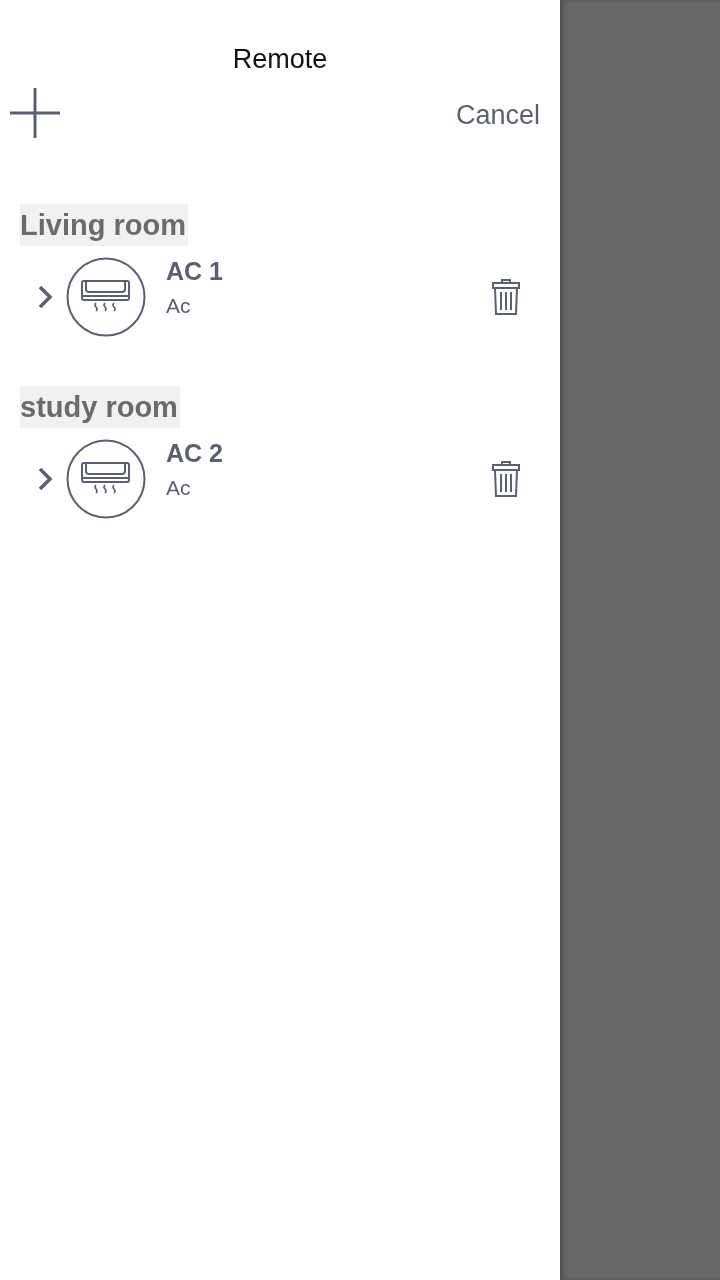 The height and width of the screenshot is (1280, 720). I want to click on screen-title: Remote, so click(280, 59).